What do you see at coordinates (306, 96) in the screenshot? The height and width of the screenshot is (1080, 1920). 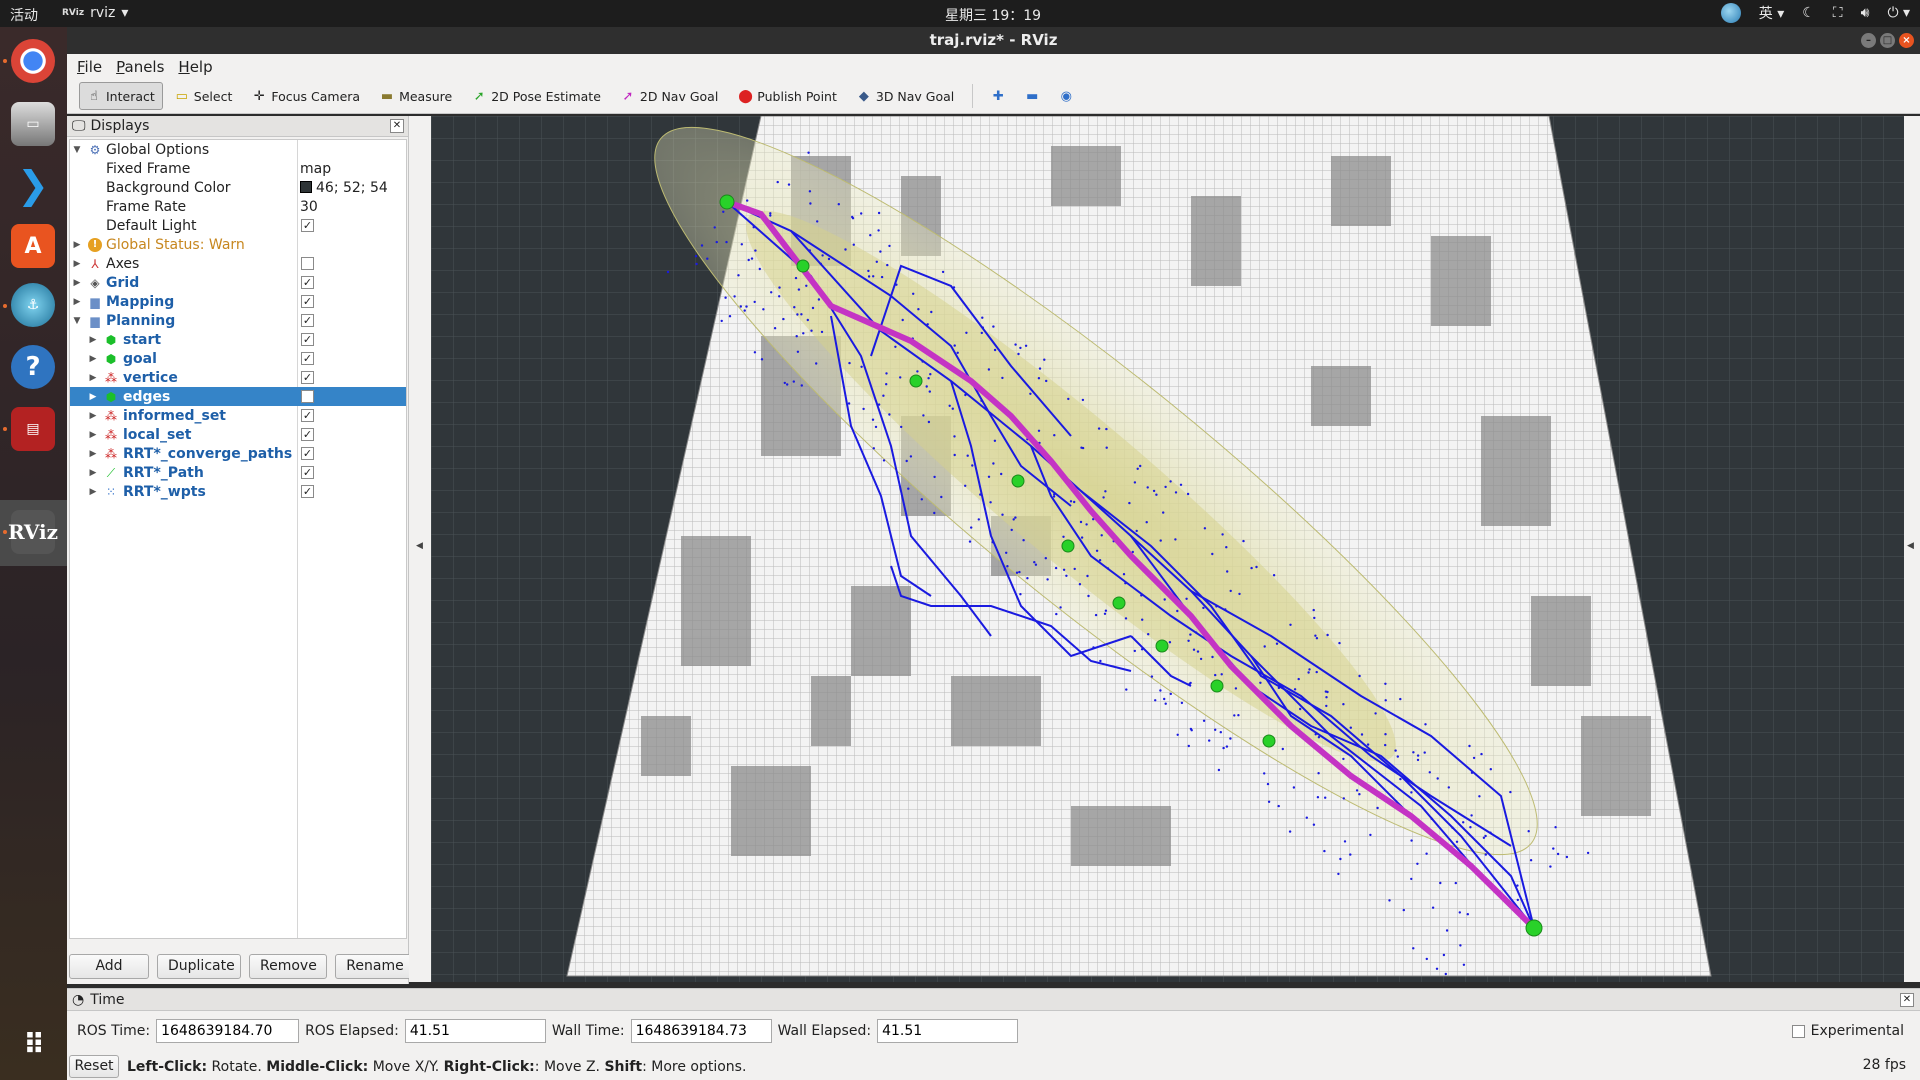 I see `focus-camera-button: ✛ Focus Camera` at bounding box center [306, 96].